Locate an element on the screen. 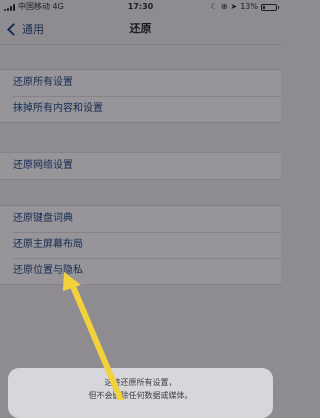 This screenshot has height=418, width=320. reset-group-2: 还原网络设置 is located at coordinates (140, 166).